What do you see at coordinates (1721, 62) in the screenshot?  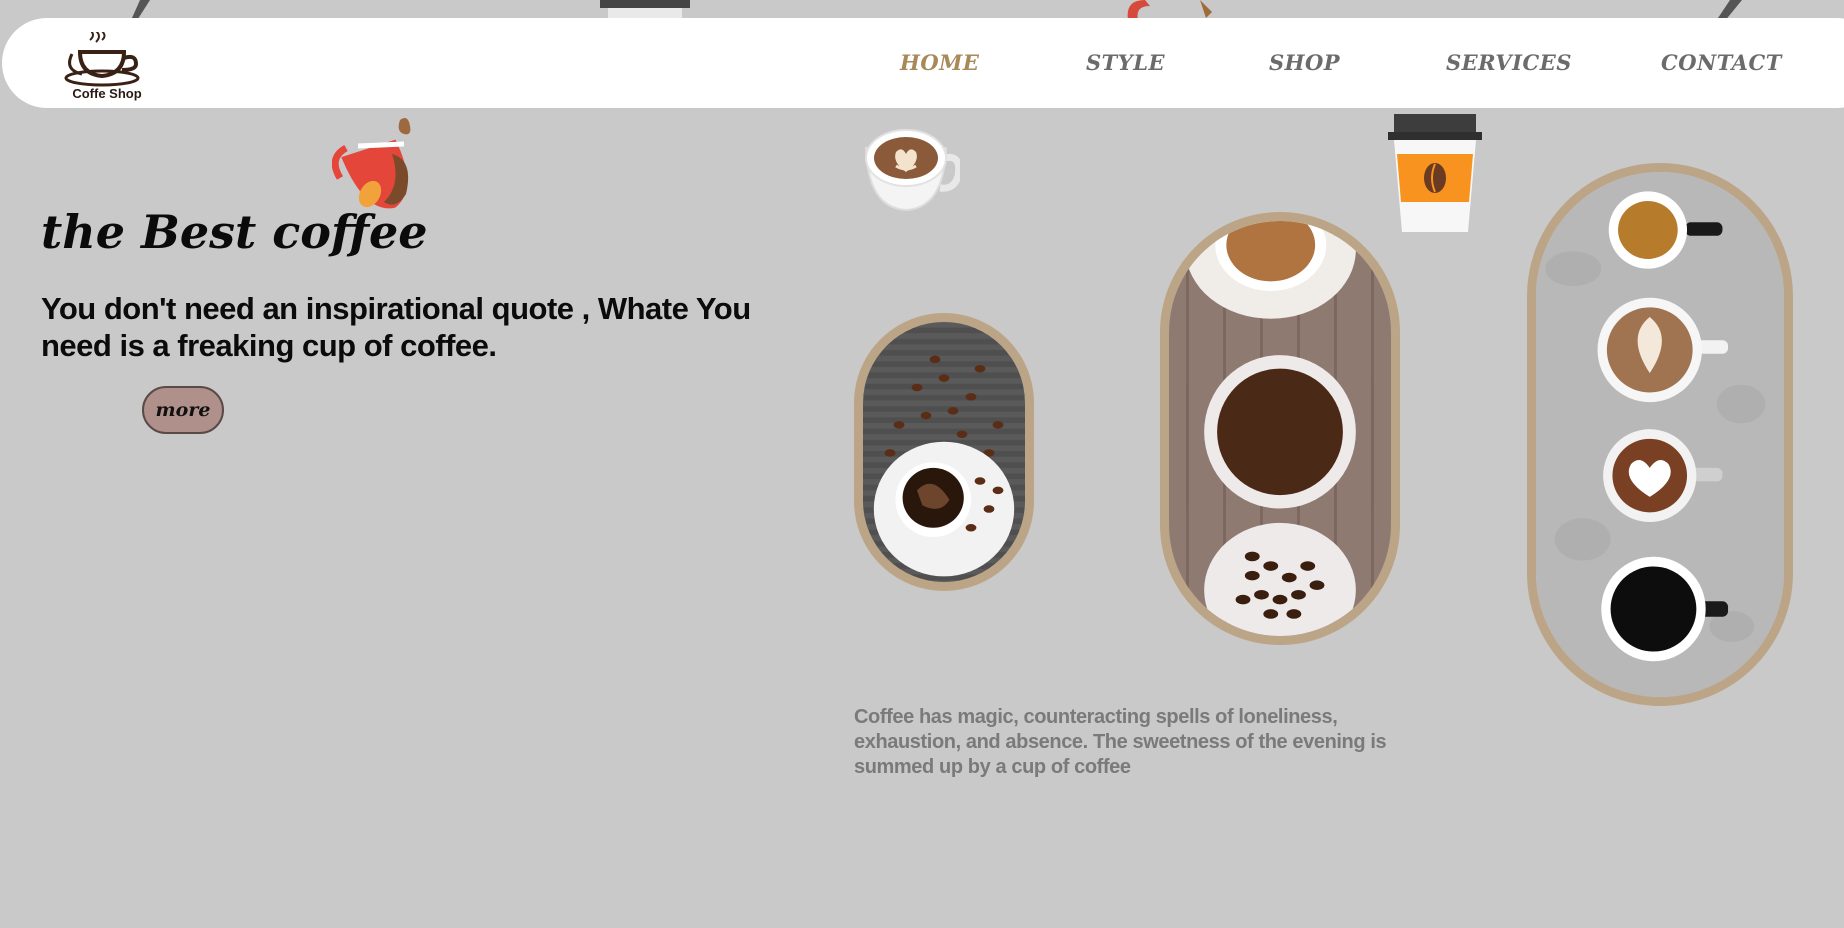 I see `nav-contact: CONTACT` at bounding box center [1721, 62].